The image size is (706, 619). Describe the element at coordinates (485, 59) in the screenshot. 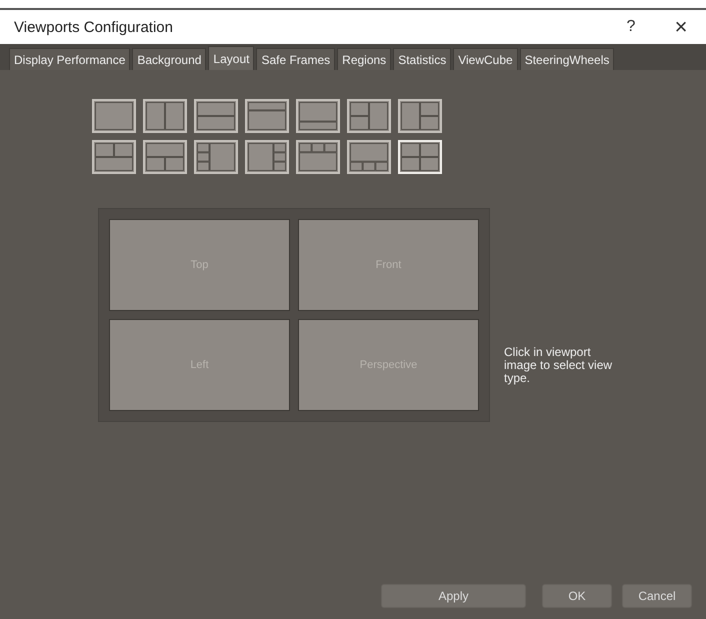

I see `tab: ViewCube` at that location.